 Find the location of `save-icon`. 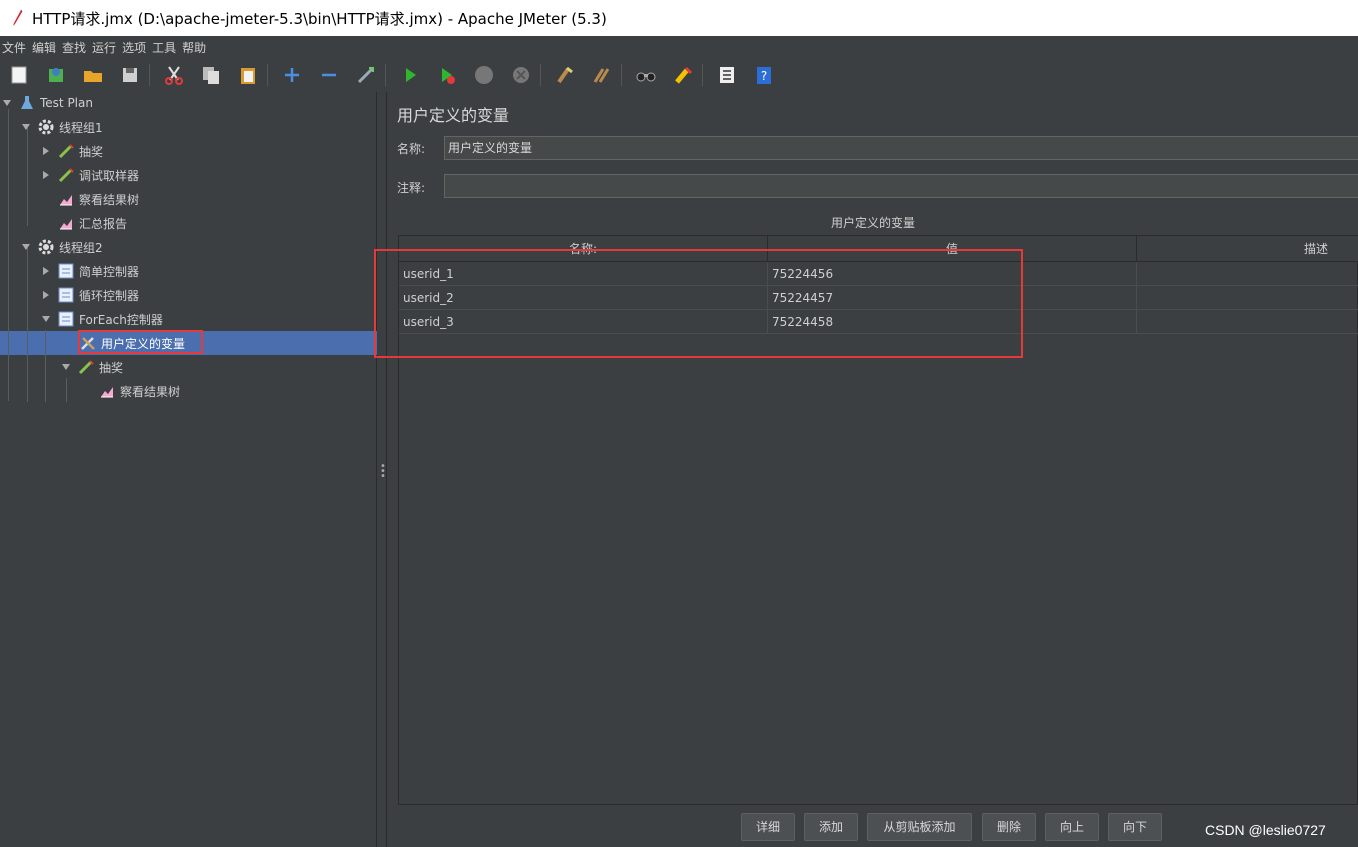

save-icon is located at coordinates (130, 75).